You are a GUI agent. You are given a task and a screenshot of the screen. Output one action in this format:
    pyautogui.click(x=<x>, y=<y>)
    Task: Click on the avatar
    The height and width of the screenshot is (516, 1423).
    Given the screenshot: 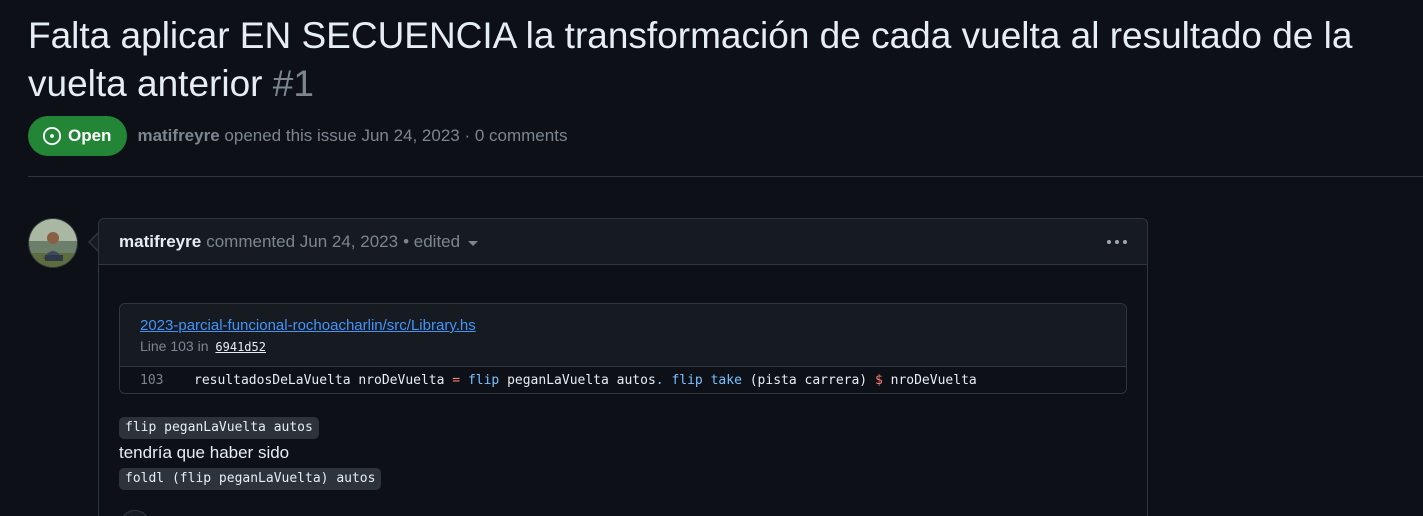 What is the action you would take?
    pyautogui.click(x=53, y=243)
    